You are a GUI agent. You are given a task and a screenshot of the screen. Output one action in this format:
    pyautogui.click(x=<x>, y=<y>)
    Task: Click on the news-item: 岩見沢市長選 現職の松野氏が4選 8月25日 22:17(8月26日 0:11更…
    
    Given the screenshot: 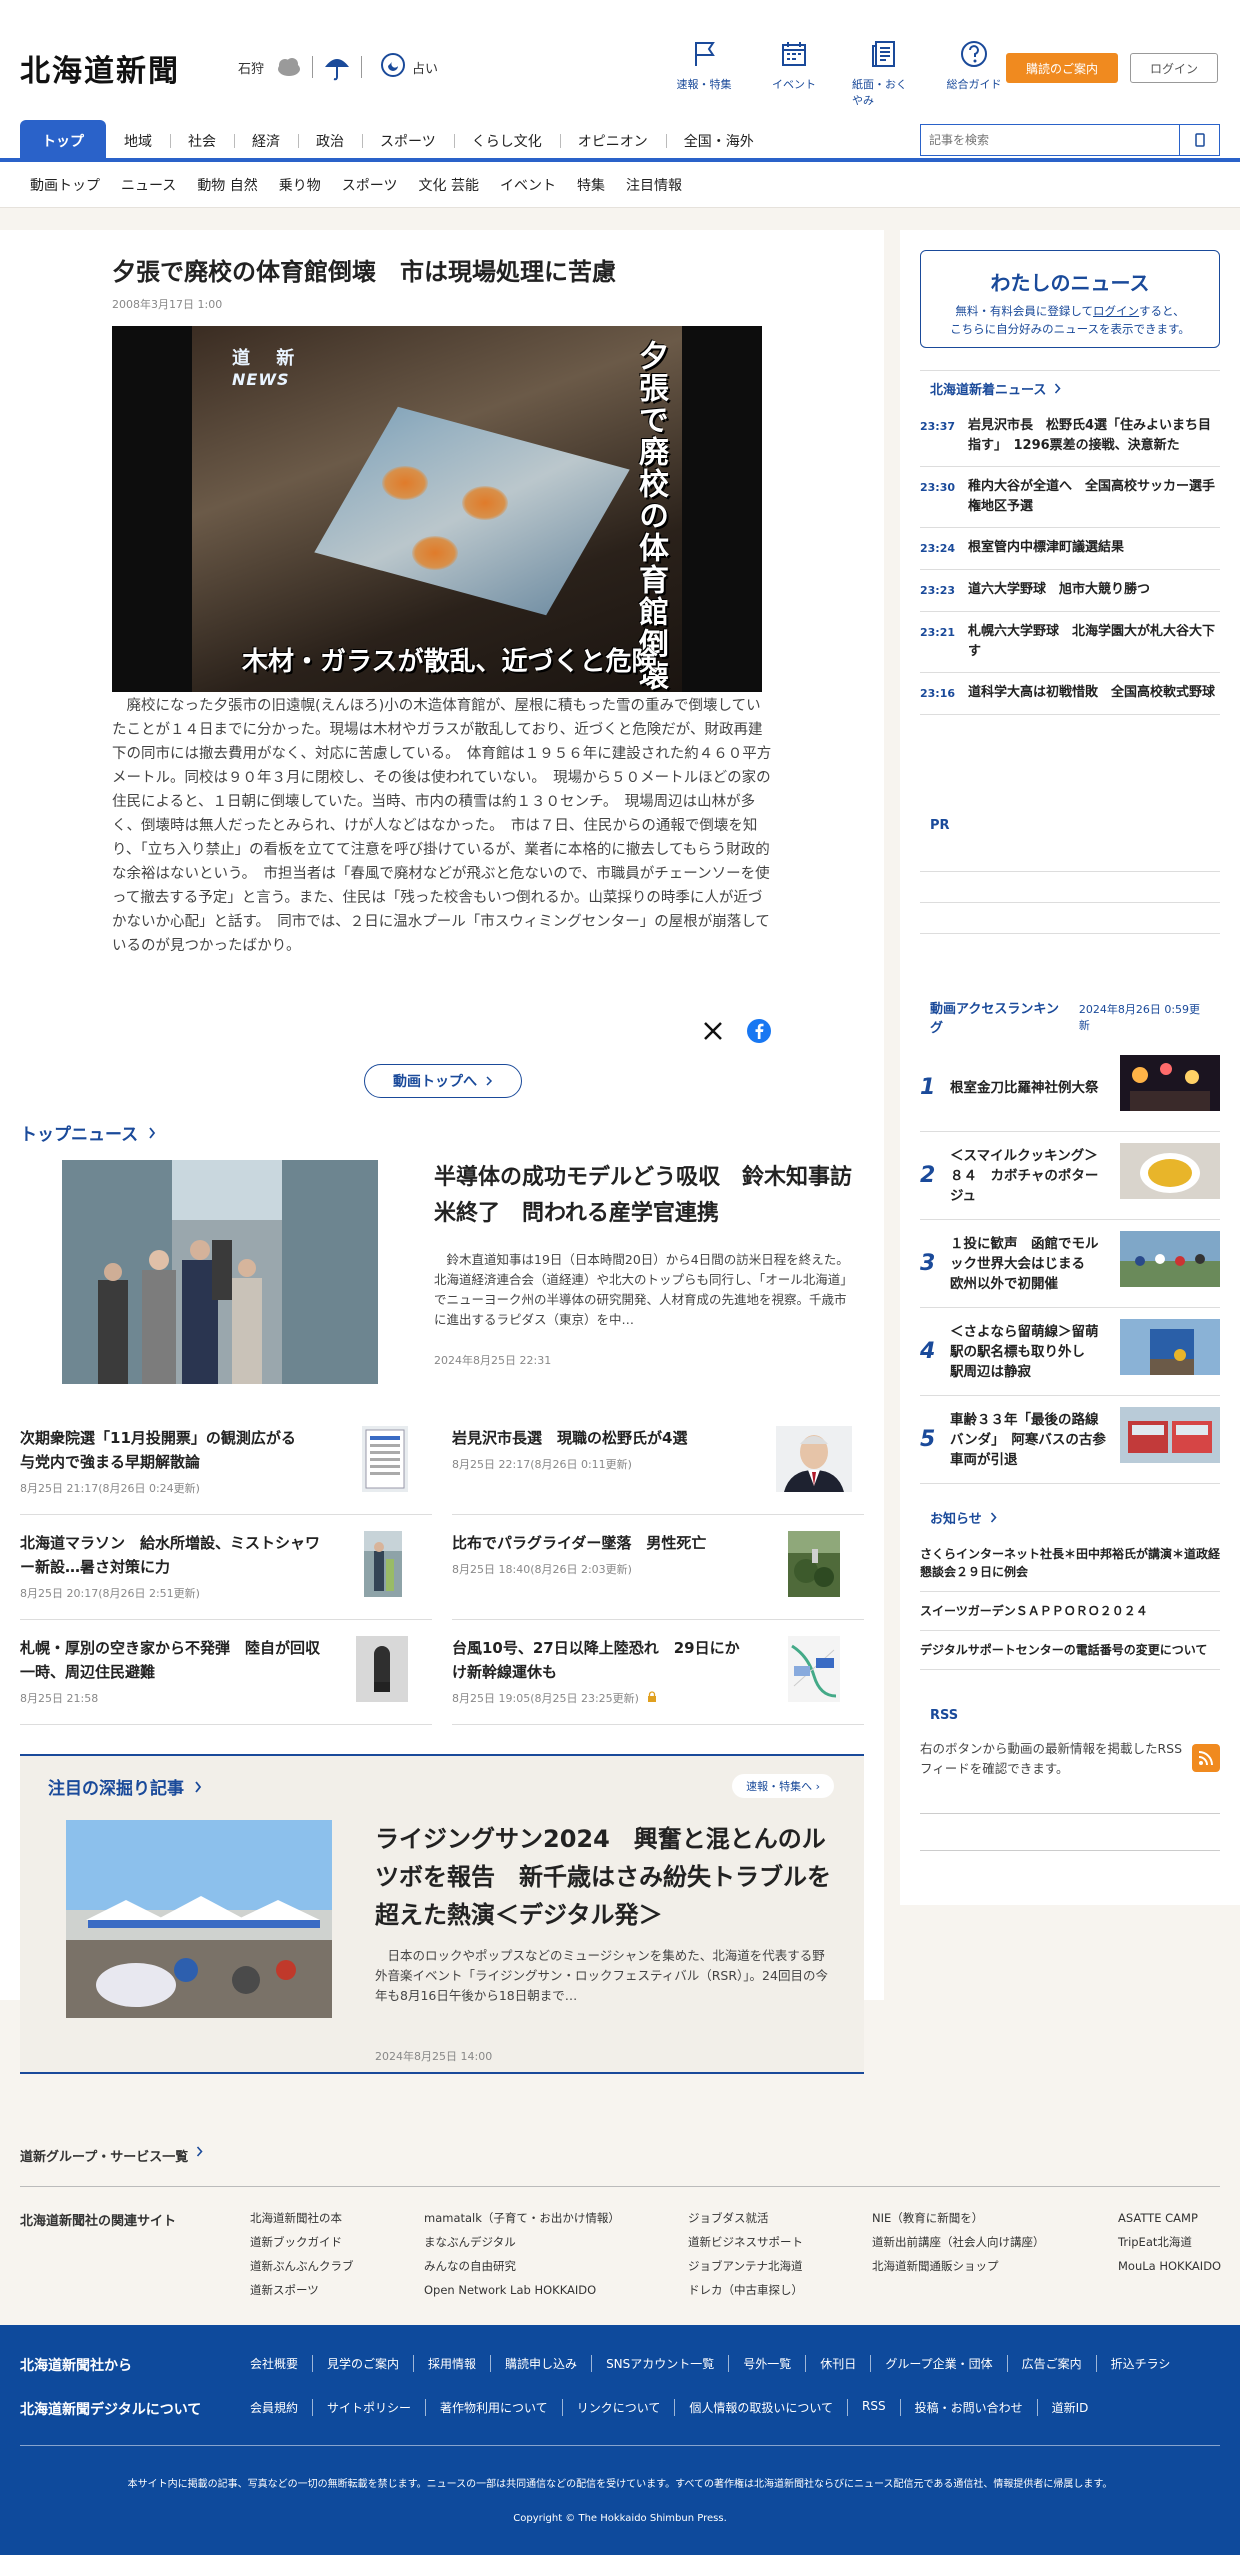 What is the action you would take?
    pyautogui.click(x=658, y=1462)
    